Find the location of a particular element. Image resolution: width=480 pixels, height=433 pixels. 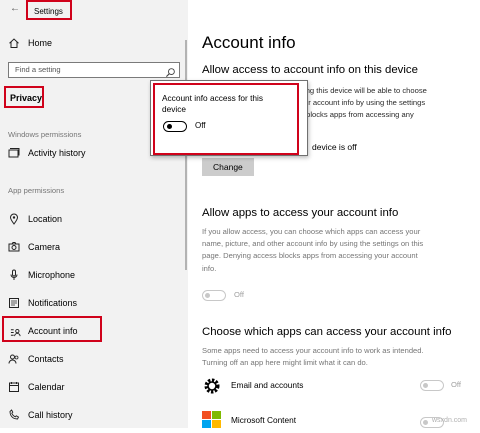

search-icon is located at coordinates (170, 71).